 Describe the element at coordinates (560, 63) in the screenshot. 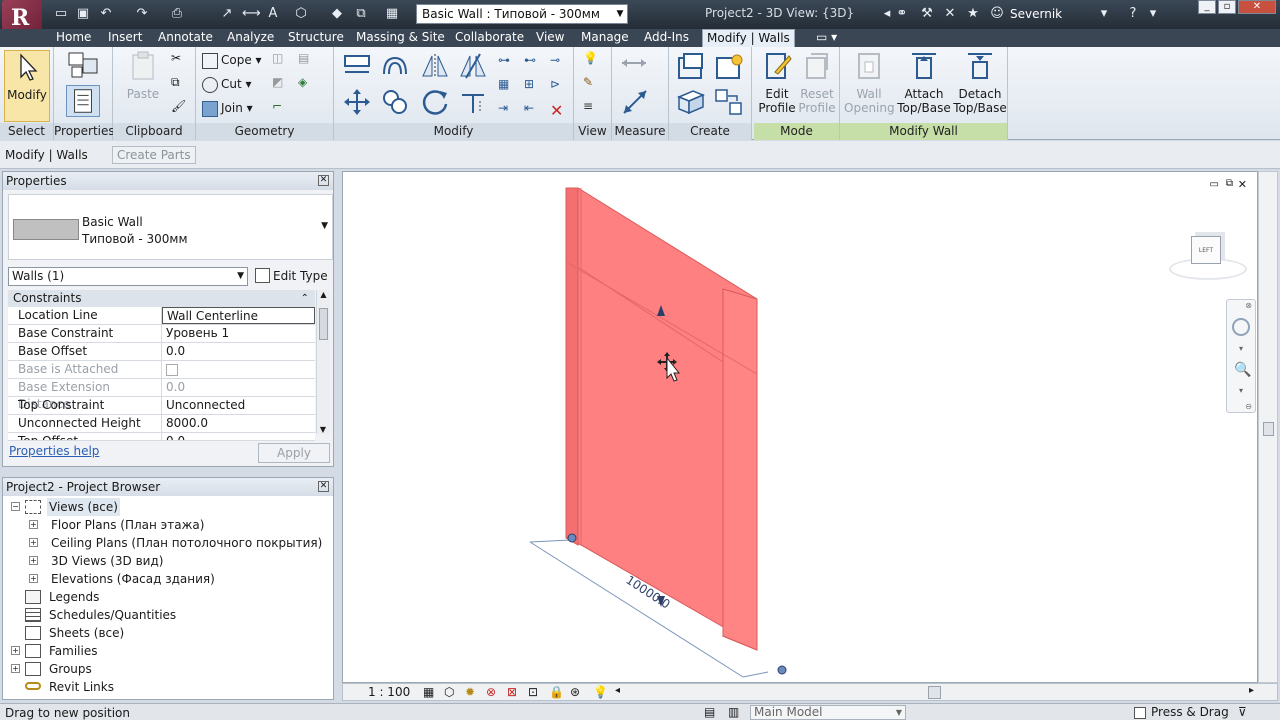

I see `pin-icon: ⊸` at that location.